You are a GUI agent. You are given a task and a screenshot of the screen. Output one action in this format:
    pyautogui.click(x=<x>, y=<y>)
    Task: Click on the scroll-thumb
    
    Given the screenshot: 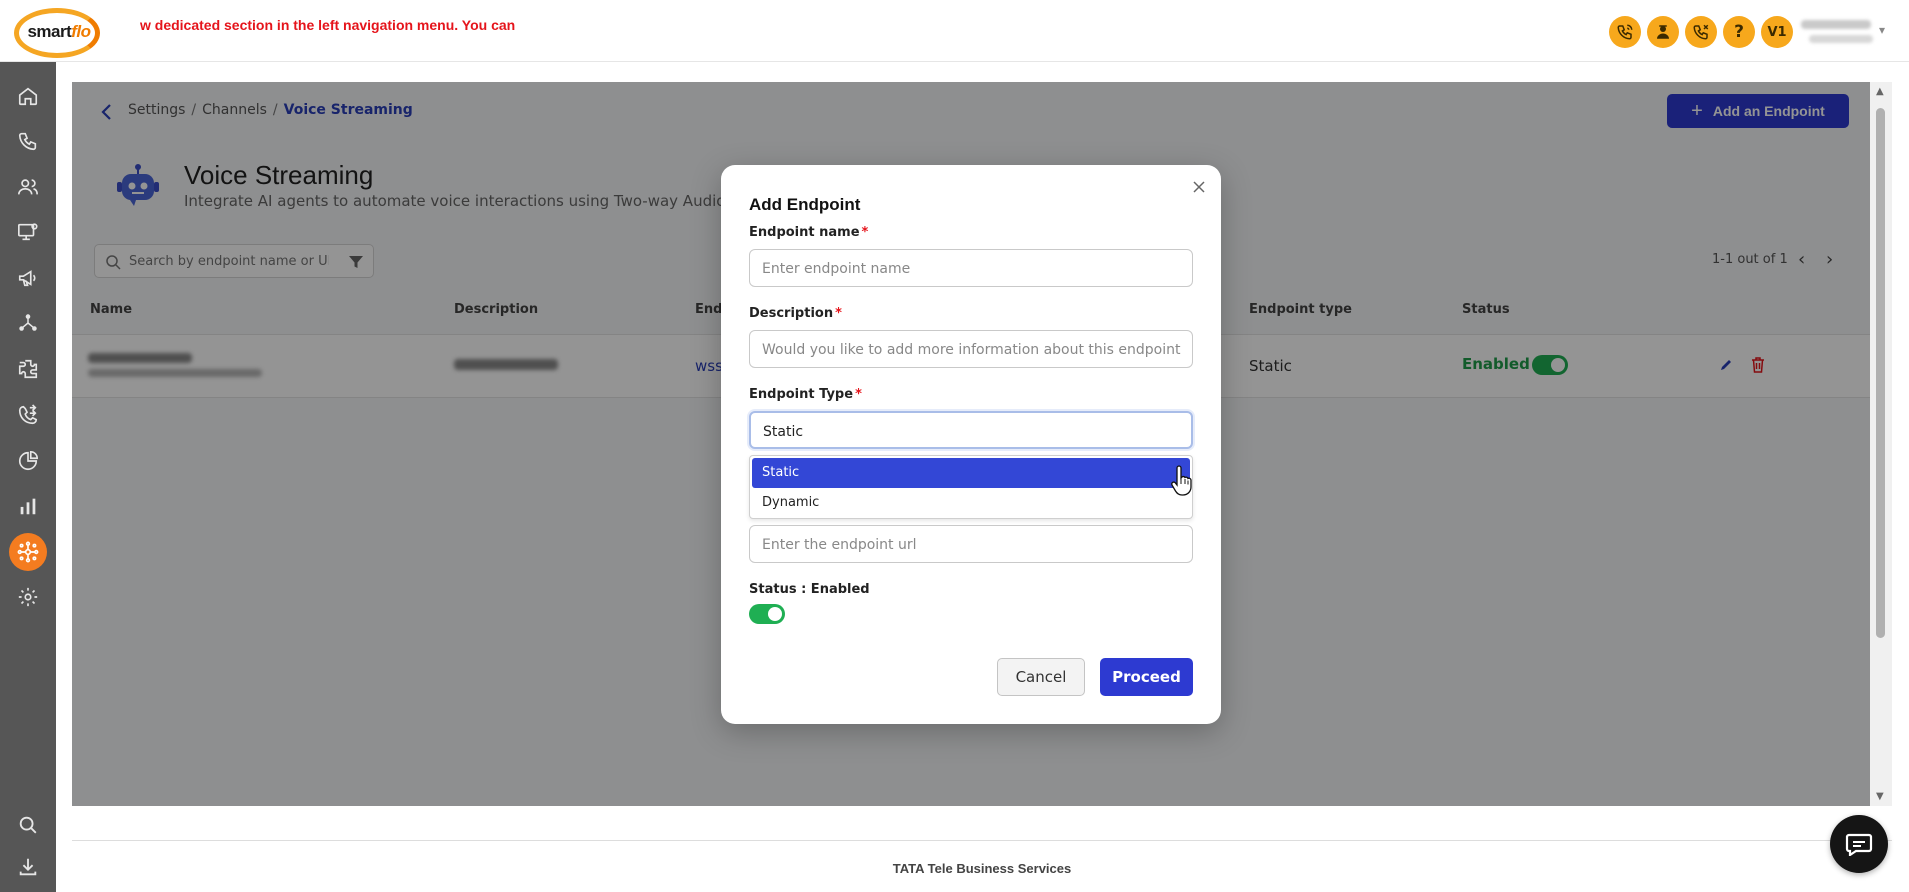 What is the action you would take?
    pyautogui.click(x=1880, y=373)
    